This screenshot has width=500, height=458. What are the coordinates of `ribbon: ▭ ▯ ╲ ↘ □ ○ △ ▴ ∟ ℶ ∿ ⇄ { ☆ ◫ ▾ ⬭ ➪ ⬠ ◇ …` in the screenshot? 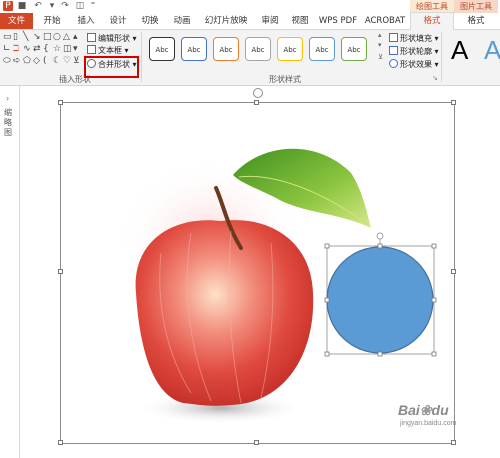 It's located at (250, 58).